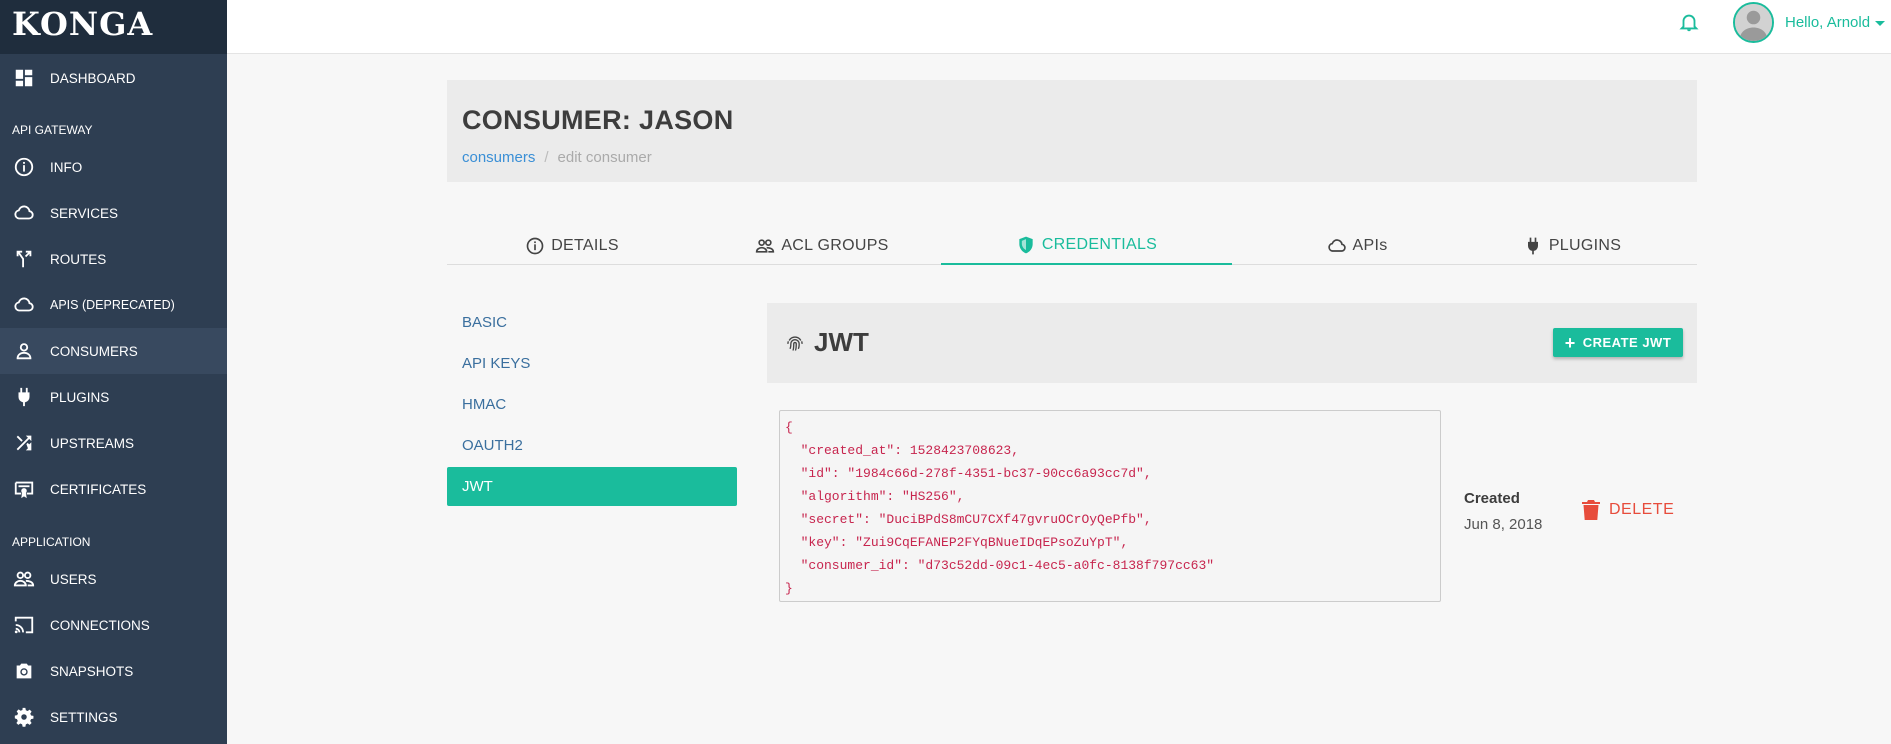 This screenshot has width=1891, height=744. I want to click on sidebar-item-label: APIS (DEPRECATED), so click(112, 305).